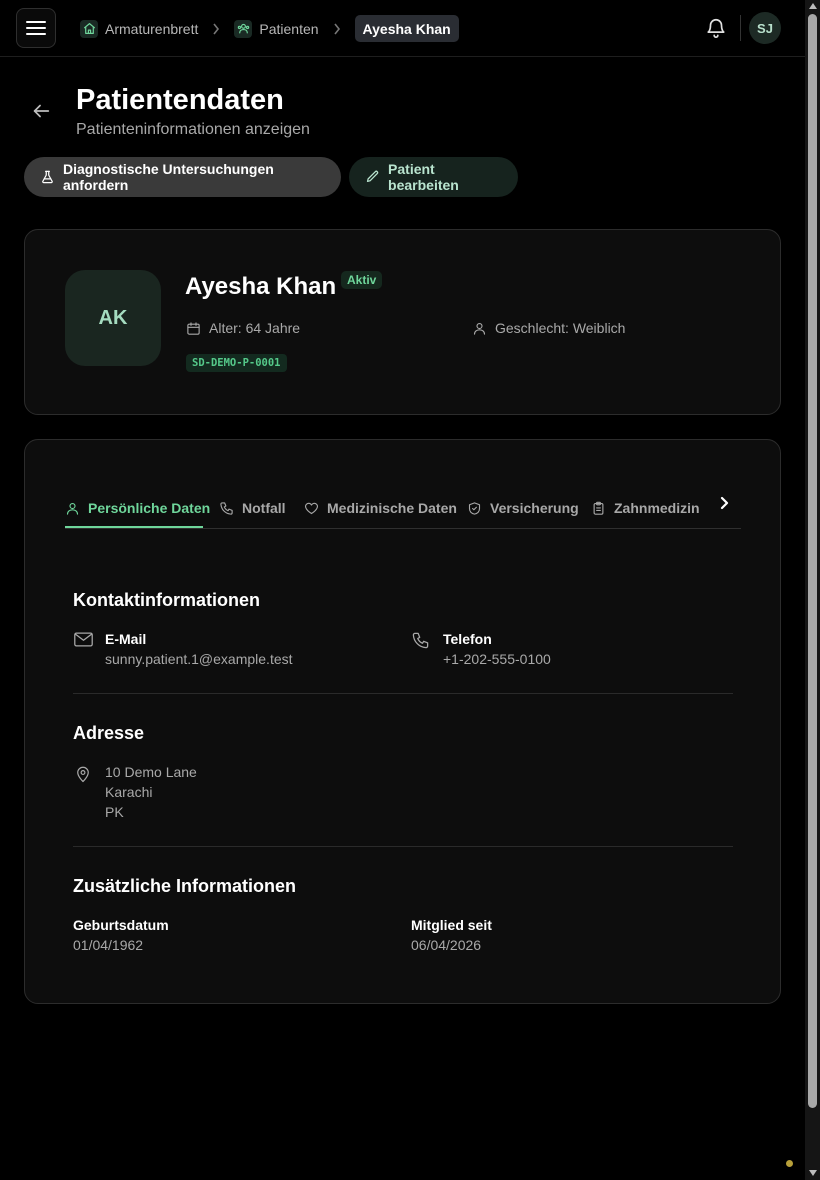  Describe the element at coordinates (89, 28) in the screenshot. I see `home-icon` at that location.